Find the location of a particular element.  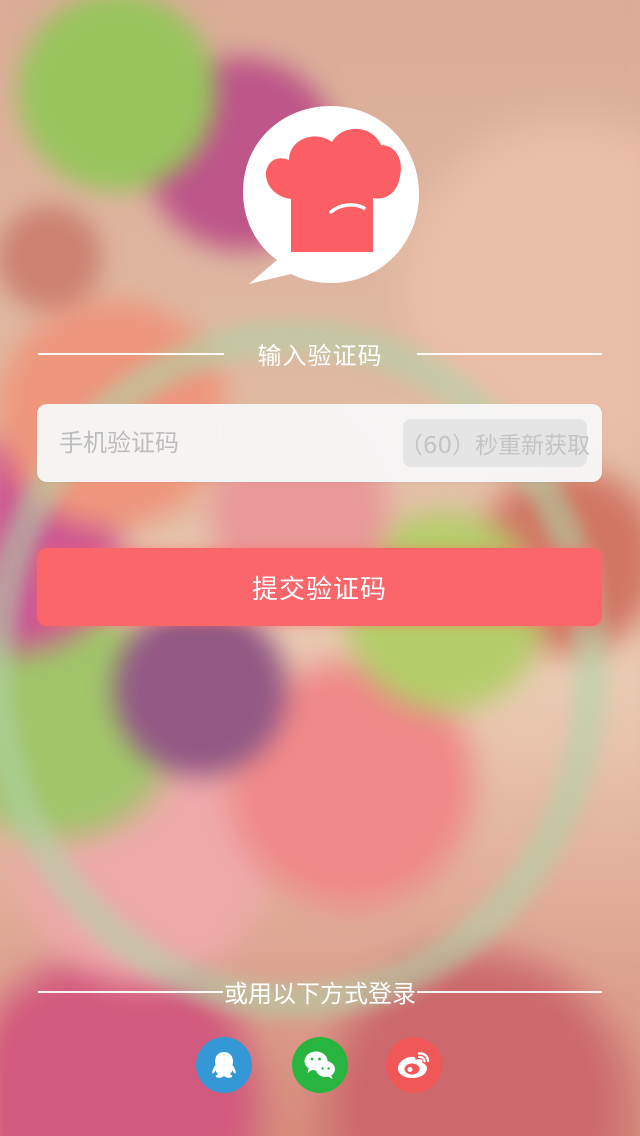

weibo-icon is located at coordinates (414, 1065).